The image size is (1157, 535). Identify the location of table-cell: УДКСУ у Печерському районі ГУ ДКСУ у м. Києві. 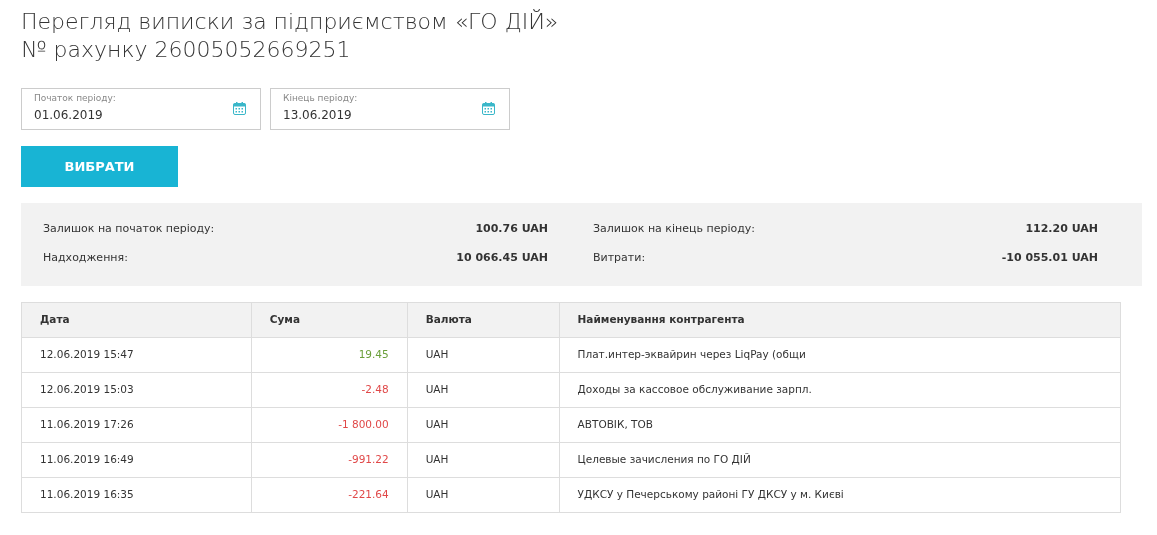
(840, 495).